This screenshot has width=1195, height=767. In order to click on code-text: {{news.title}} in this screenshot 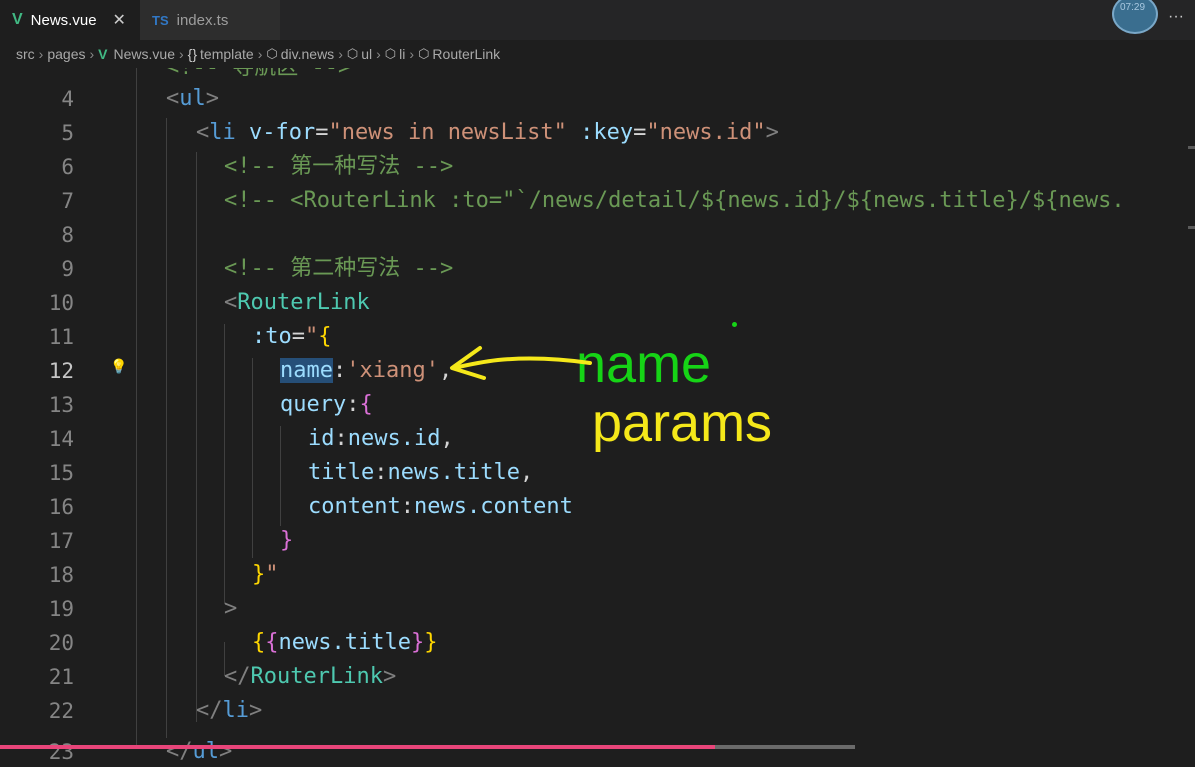, I will do `click(345, 642)`.